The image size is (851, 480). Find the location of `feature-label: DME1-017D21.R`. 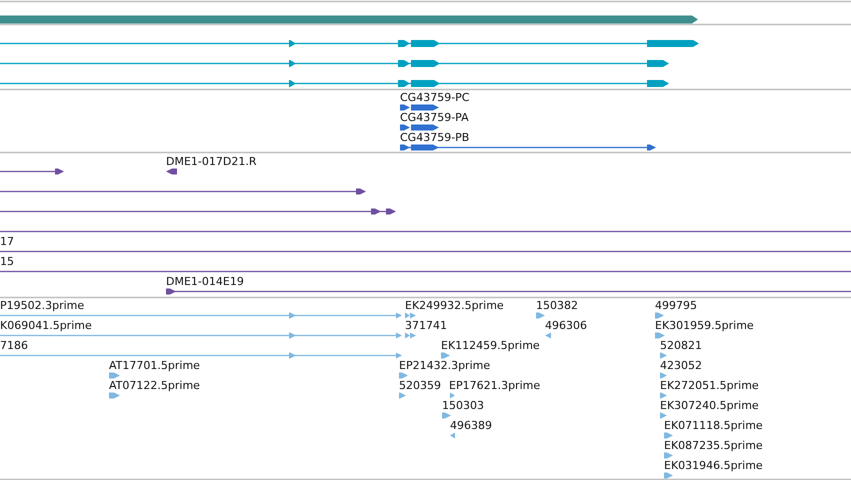

feature-label: DME1-017D21.R is located at coordinates (211, 161).